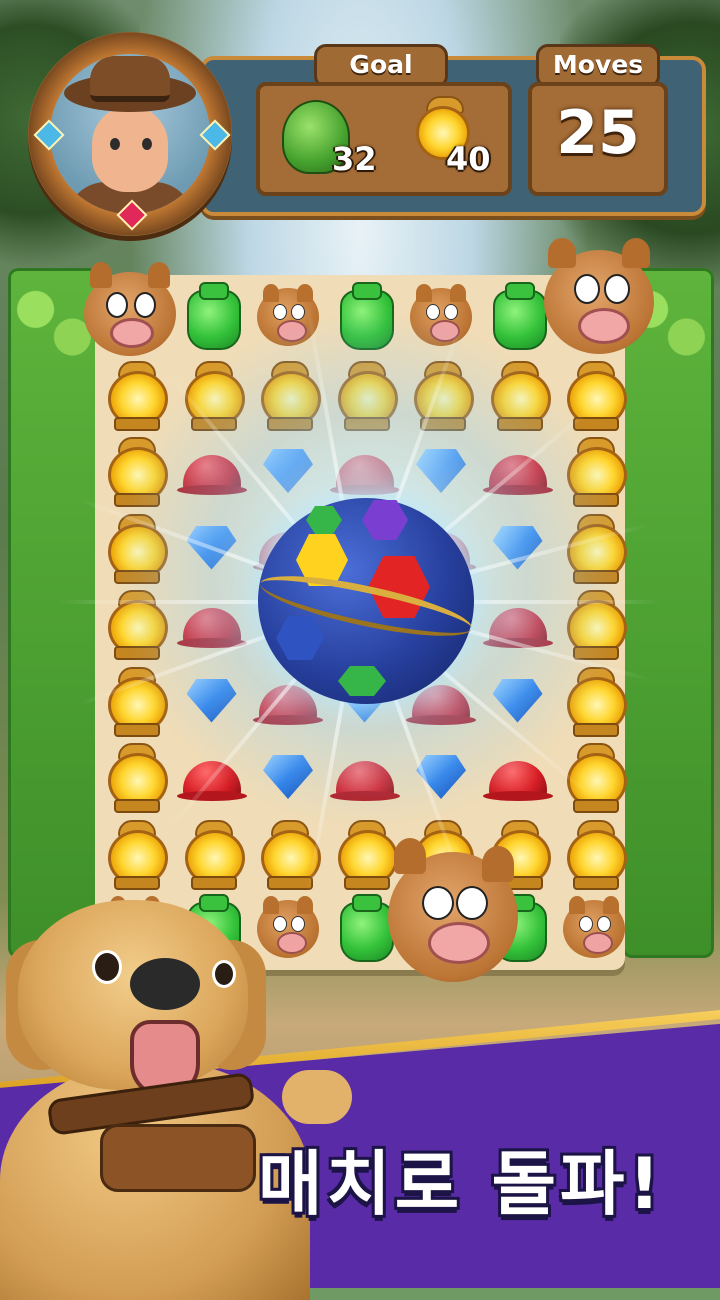  What do you see at coordinates (461, 1184) in the screenshot?
I see `promo-headline: 매치로 돌파!` at bounding box center [461, 1184].